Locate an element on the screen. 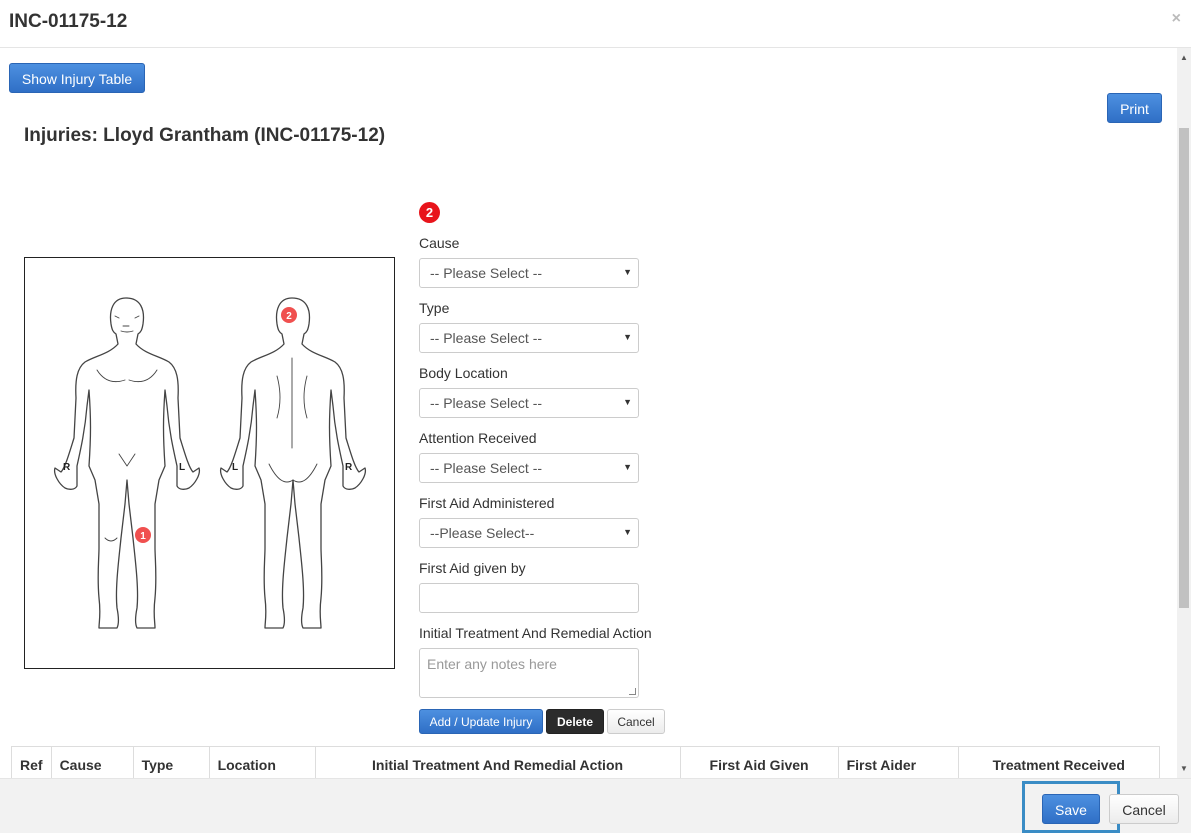  cause-select: -- Please Select -- ▼ is located at coordinates (529, 273).